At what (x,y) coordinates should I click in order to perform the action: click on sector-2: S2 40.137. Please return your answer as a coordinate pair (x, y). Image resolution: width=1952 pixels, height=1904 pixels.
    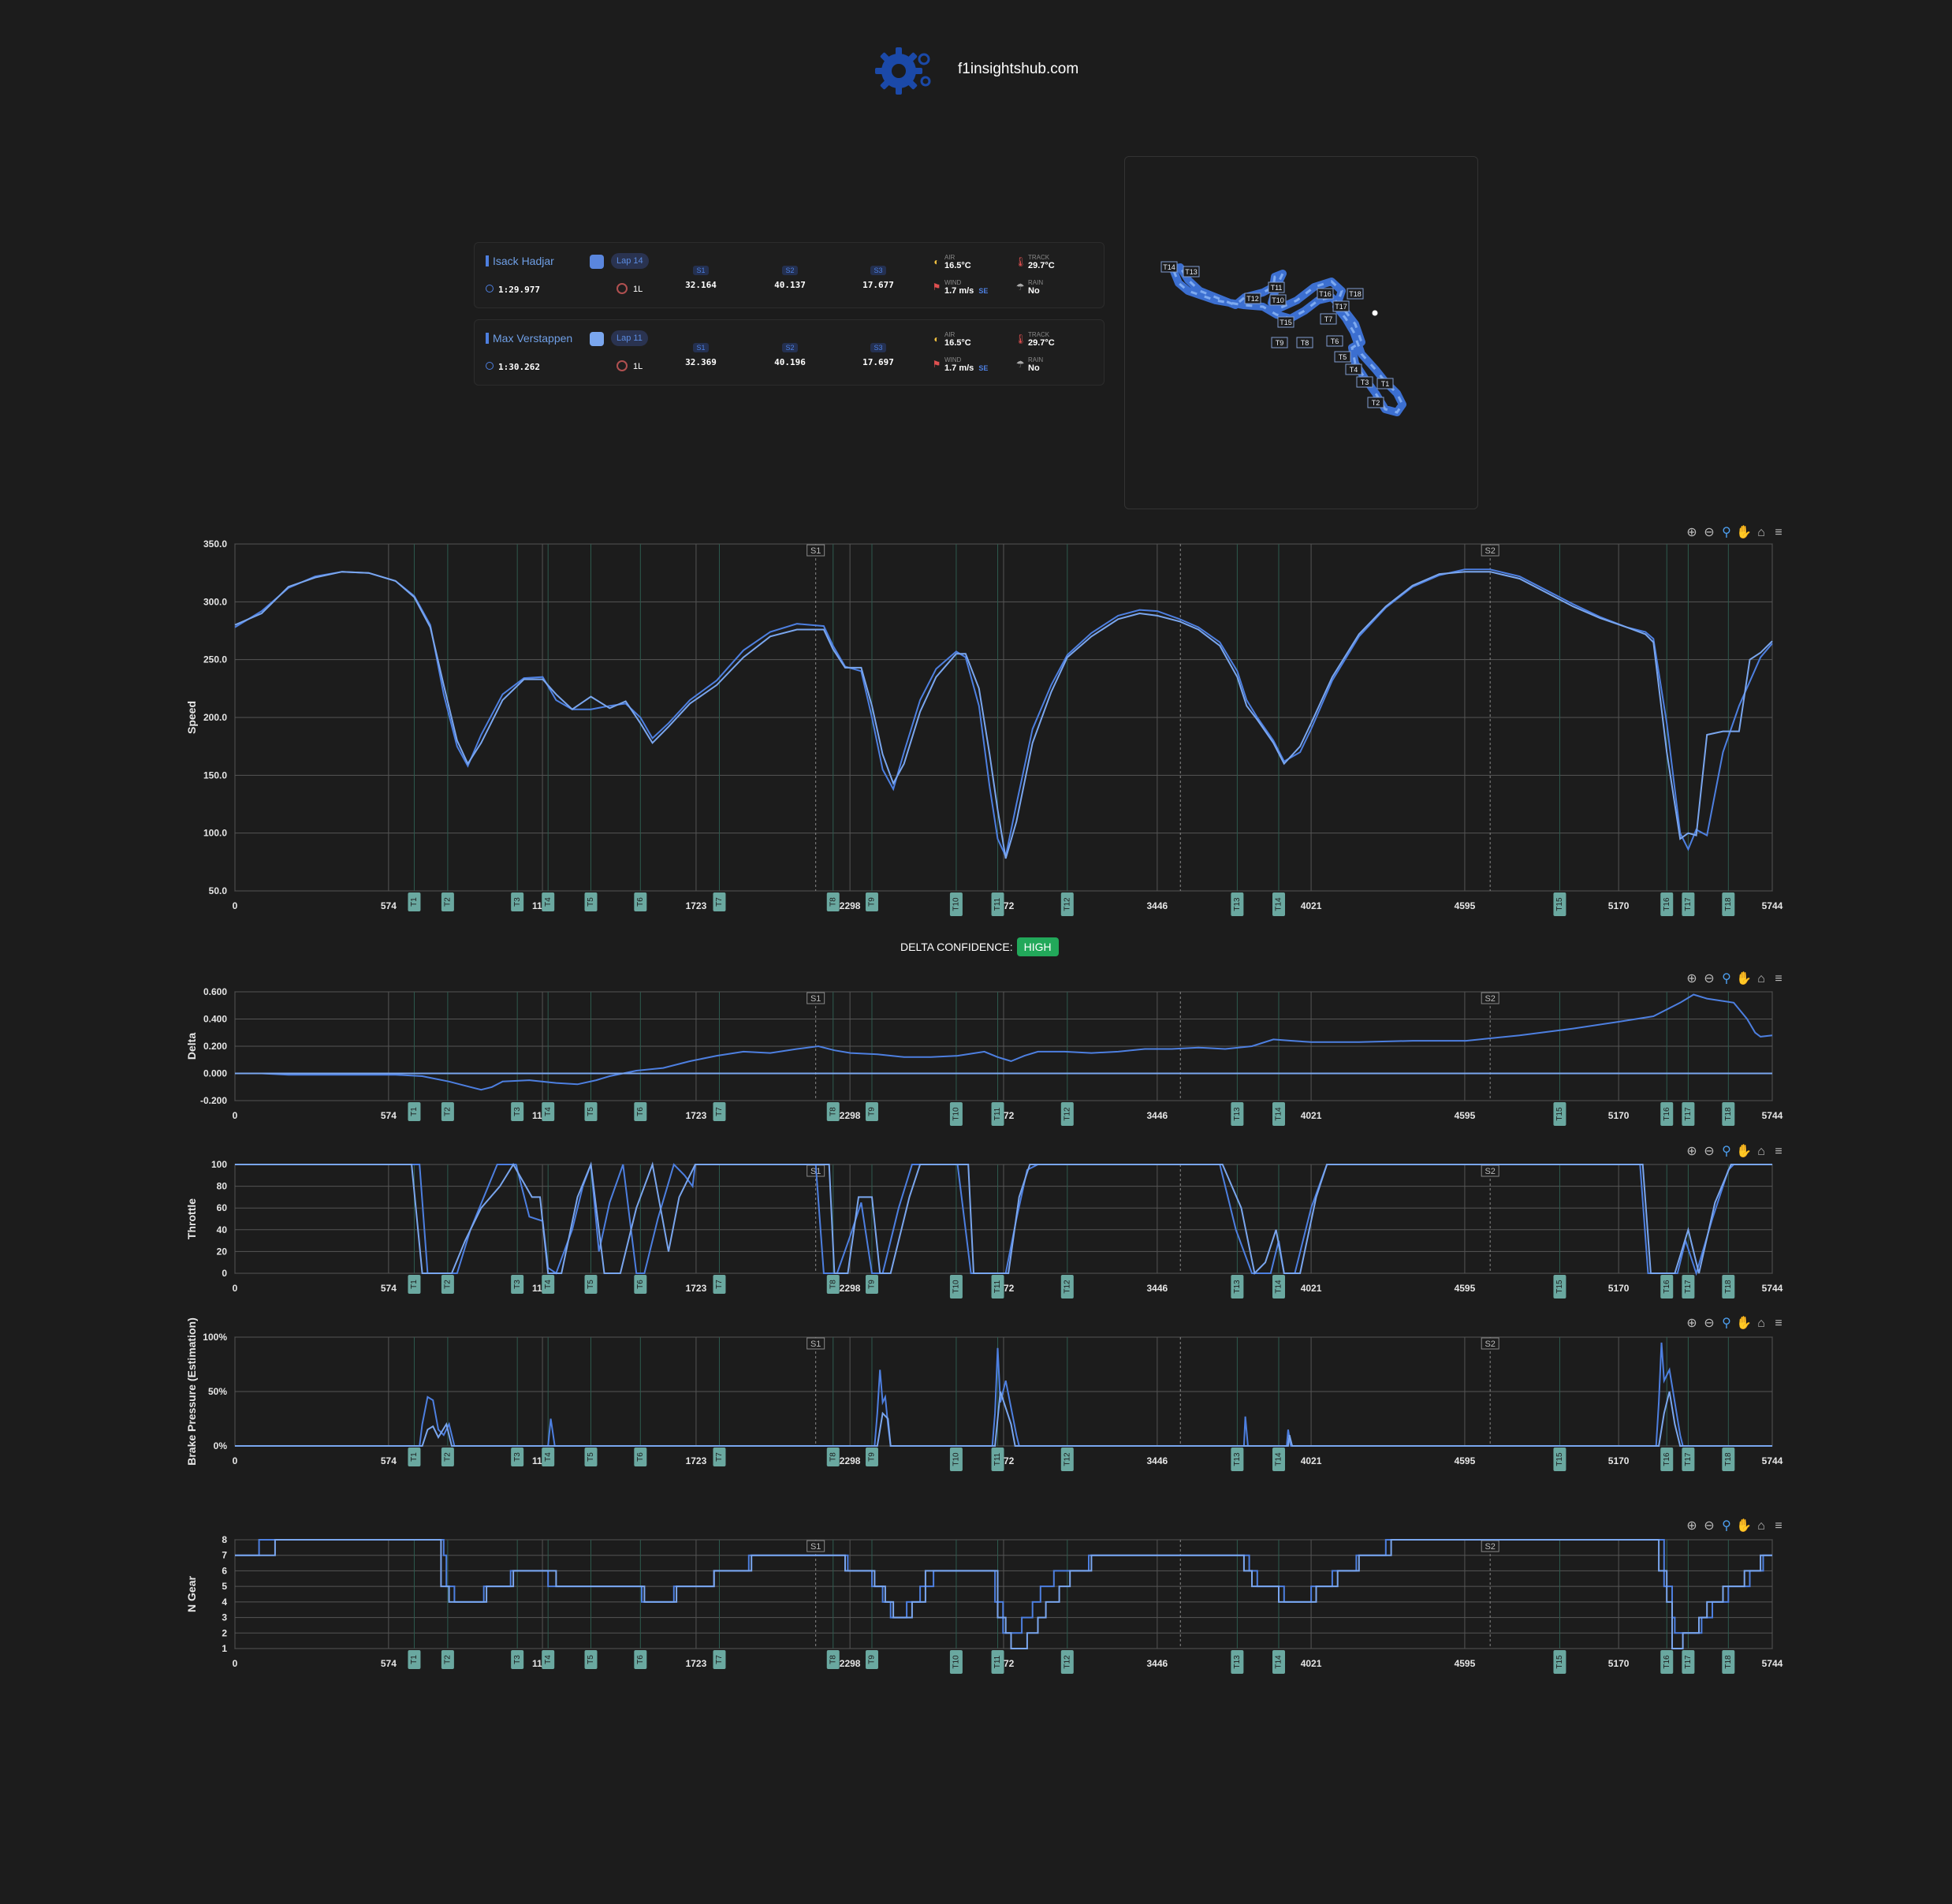
    Looking at the image, I should click on (790, 275).